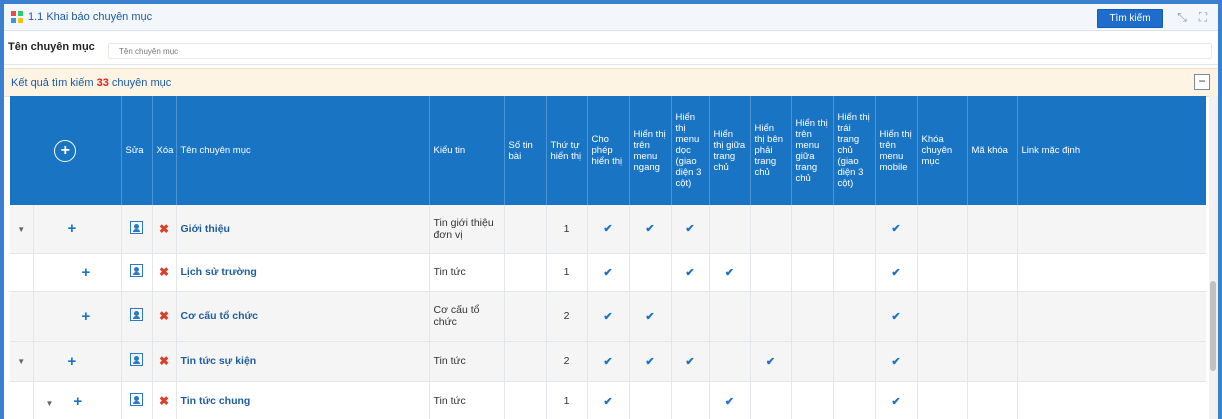  I want to click on table-row: + ✖ Cơ cấu tổ chức Cơ cấu tổ chức 2 ✔ ✔ ✔, so click(608, 316).